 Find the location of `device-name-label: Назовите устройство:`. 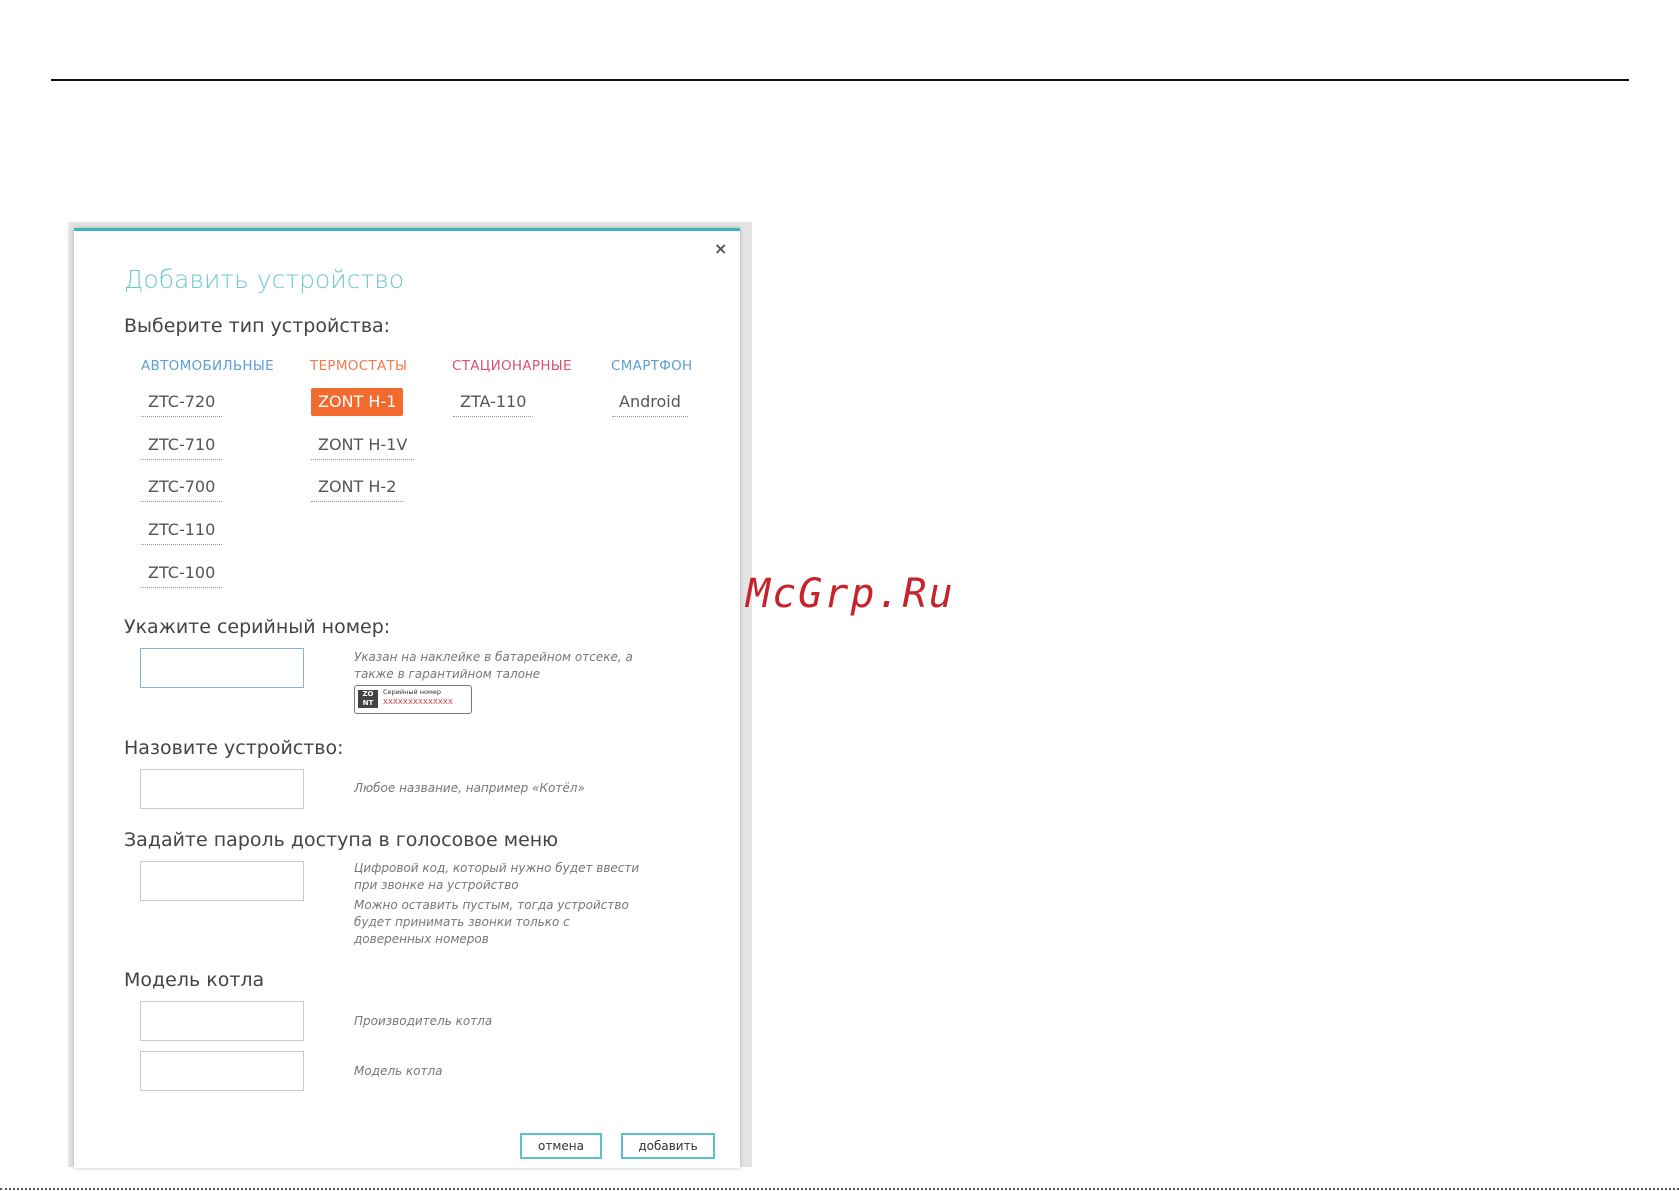

device-name-label: Назовите устройство: is located at coordinates (234, 748).